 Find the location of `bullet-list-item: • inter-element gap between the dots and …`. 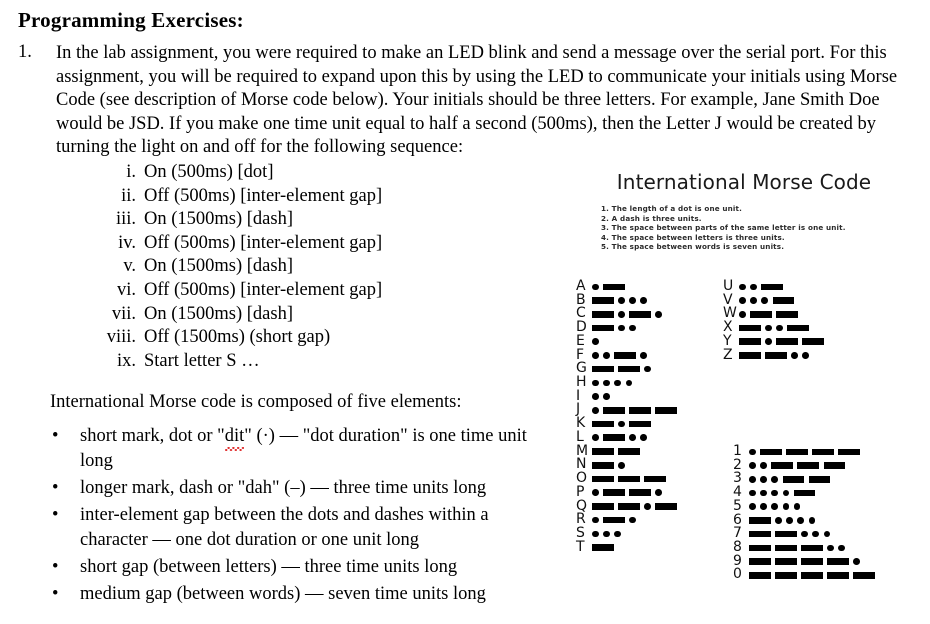

bullet-list-item: • inter-element gap between the dots and … is located at coordinates (299, 528).